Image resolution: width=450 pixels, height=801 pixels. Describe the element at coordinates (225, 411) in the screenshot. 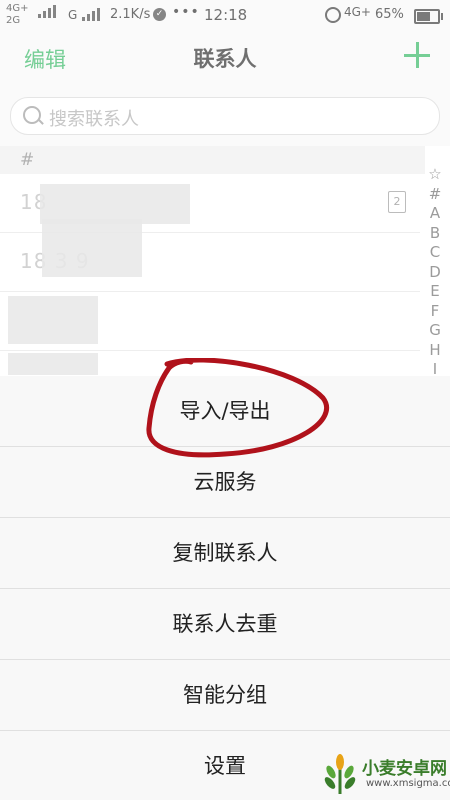

I see `import-export-option: 导入/导出` at that location.